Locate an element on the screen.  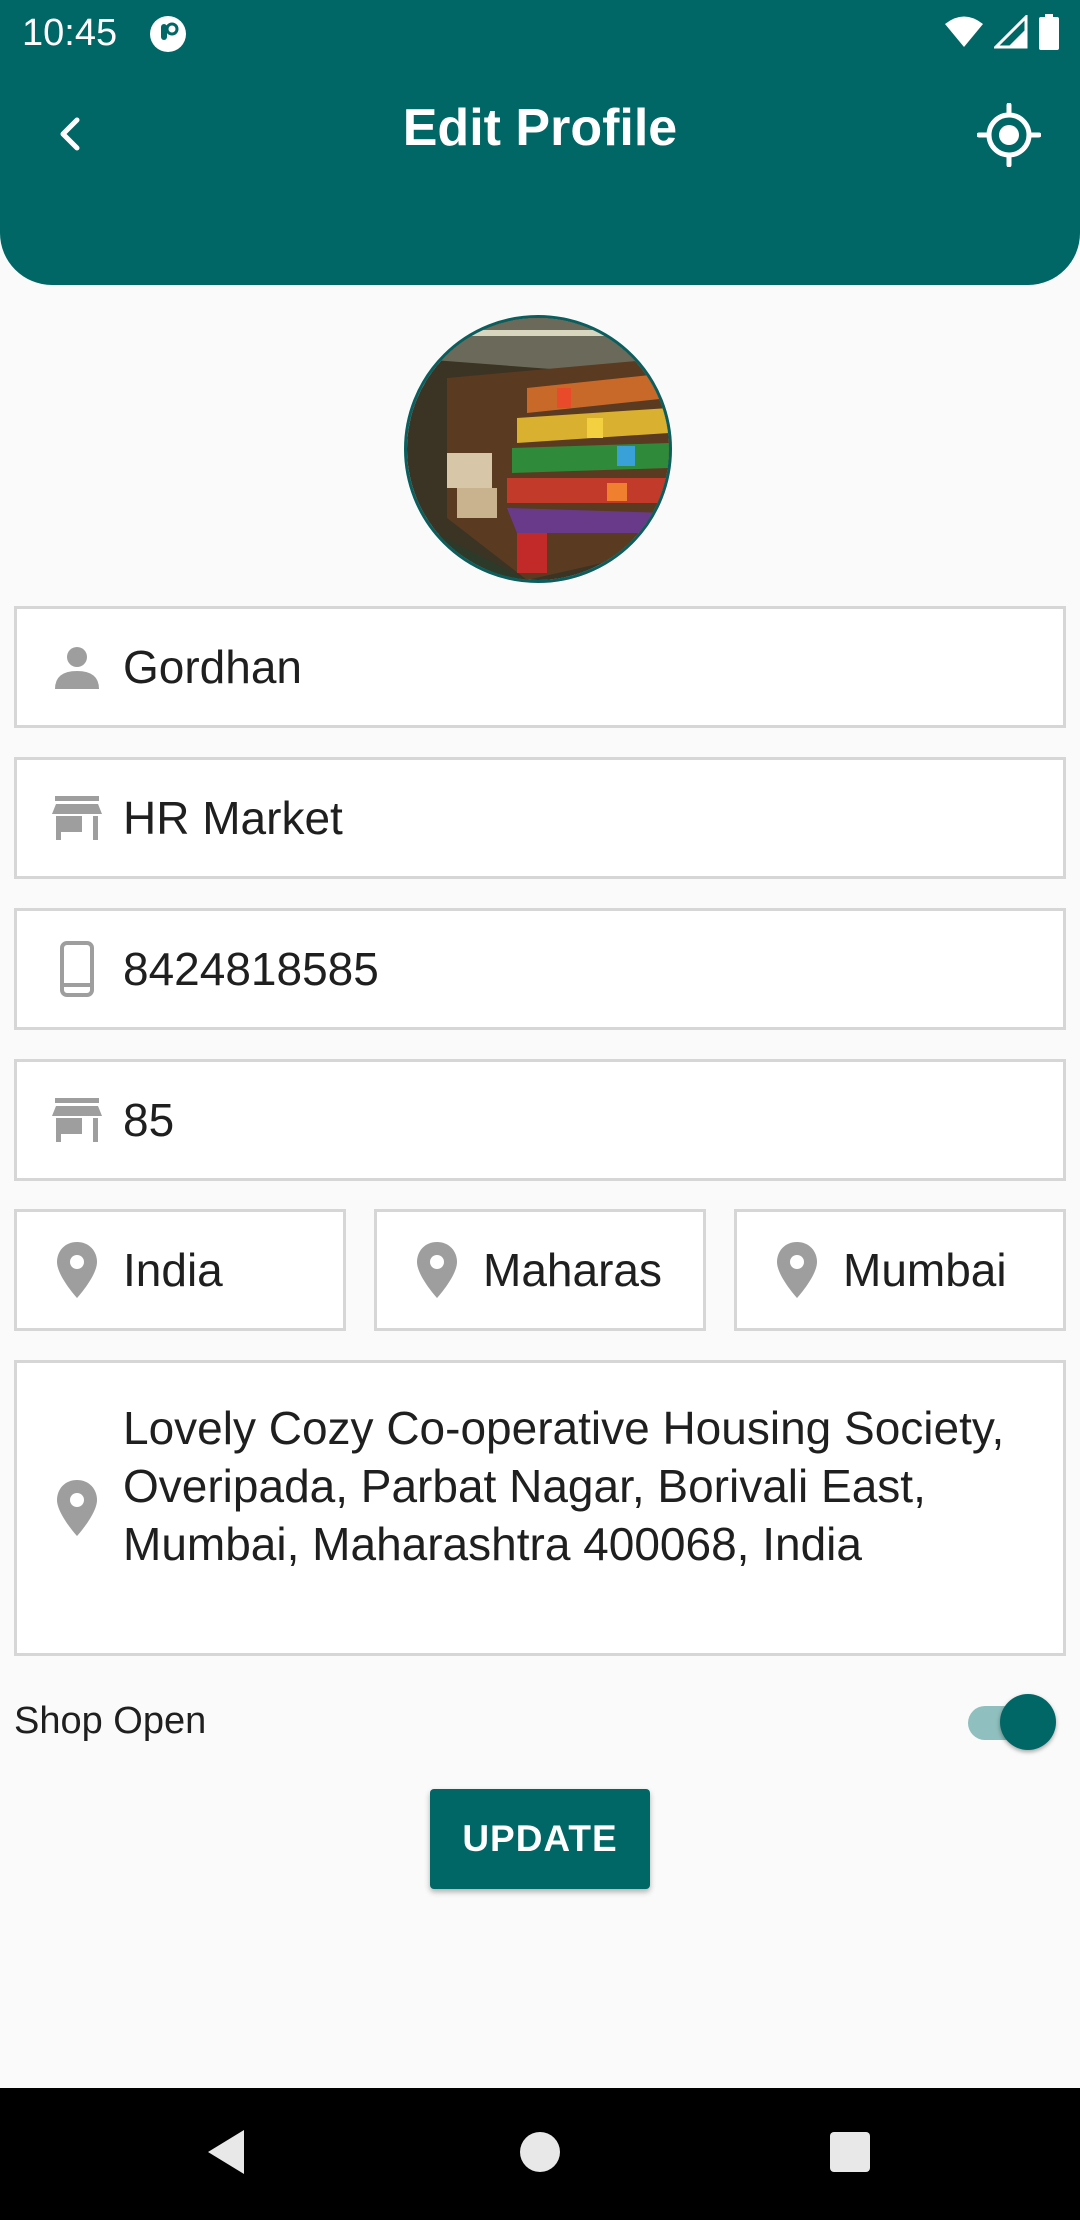
page-title: Edit Profile is located at coordinates (540, 128).